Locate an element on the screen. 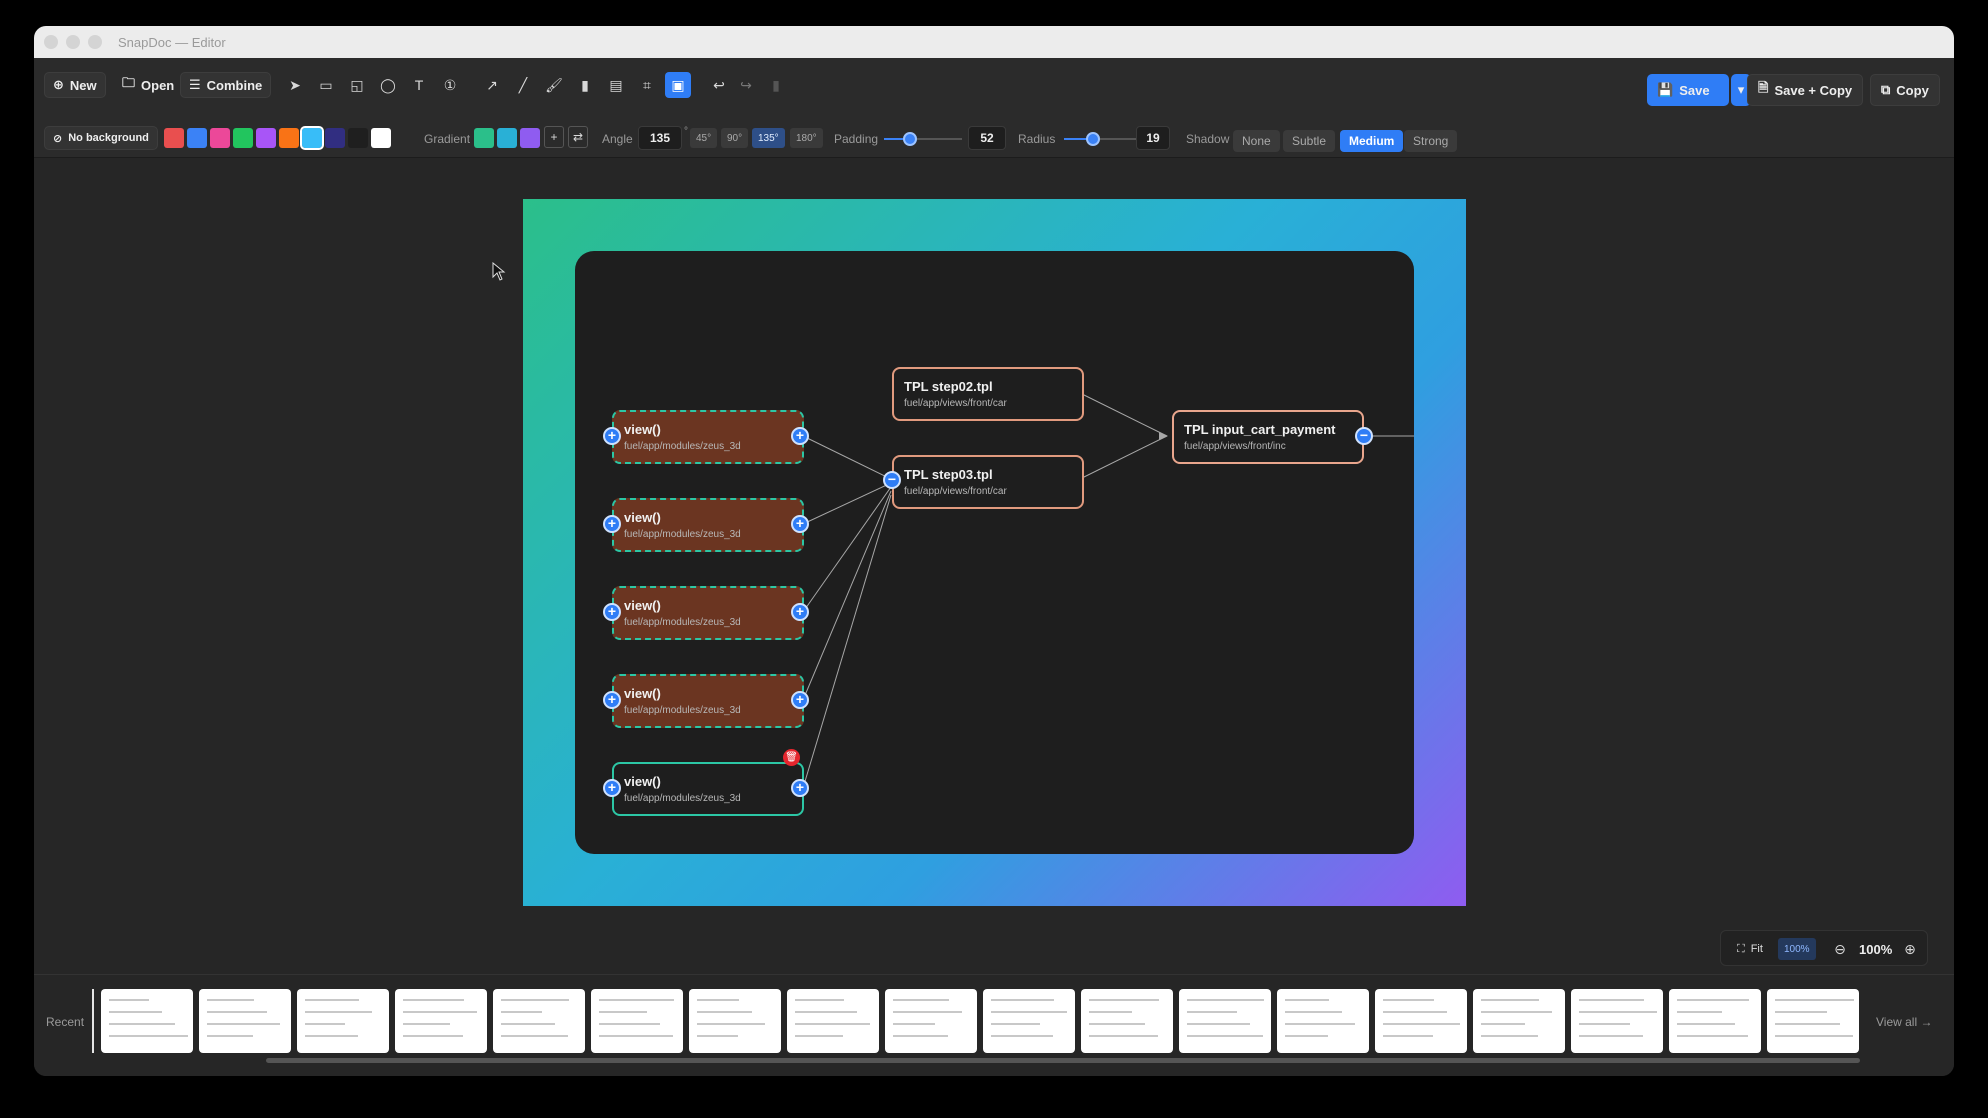 The image size is (1988, 1118). rectangle-tool-icon: ▭ is located at coordinates (326, 85).